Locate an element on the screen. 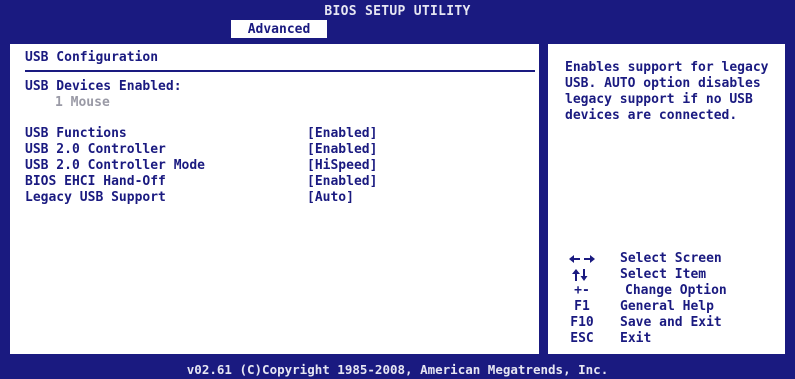  key-label: F1 is located at coordinates (582, 306).